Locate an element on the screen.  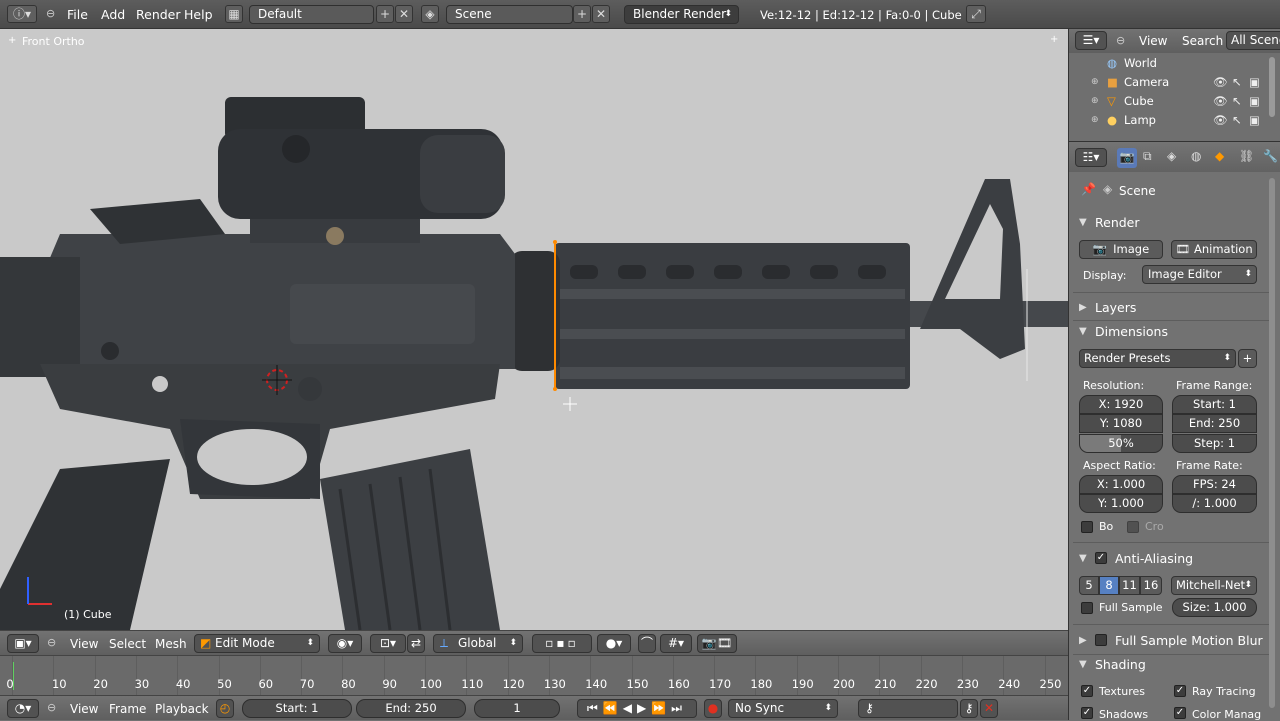
aa-toggle-icon: ▼ is located at coordinates (1083, 558).